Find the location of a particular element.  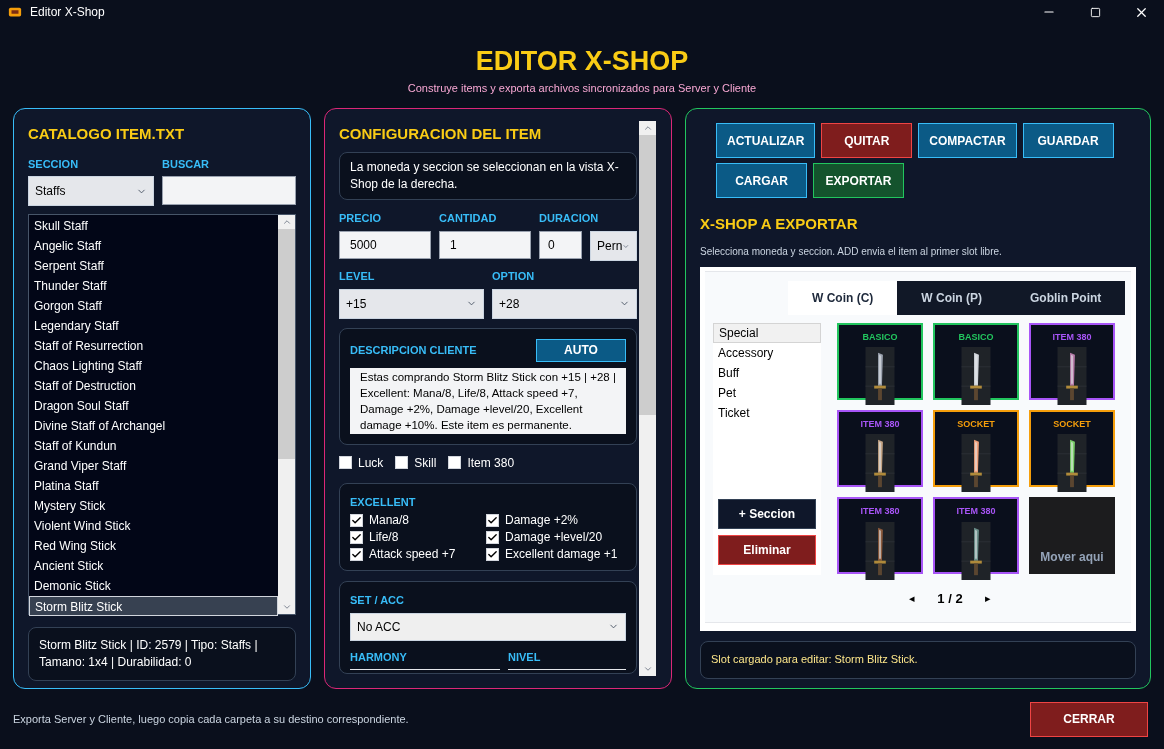

checkbox-label: Attack speed +7 is located at coordinates (412, 554).